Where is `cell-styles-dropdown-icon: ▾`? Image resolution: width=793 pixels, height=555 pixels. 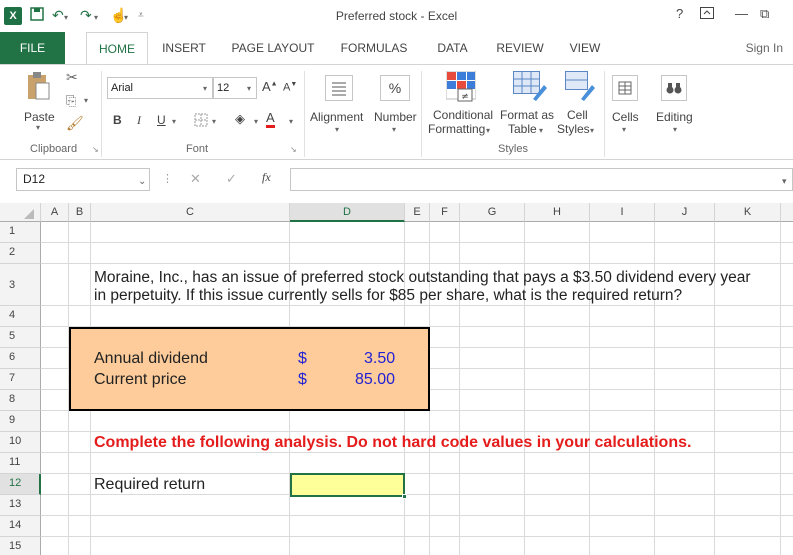
cell-styles-dropdown-icon: ▾ is located at coordinates (592, 130).